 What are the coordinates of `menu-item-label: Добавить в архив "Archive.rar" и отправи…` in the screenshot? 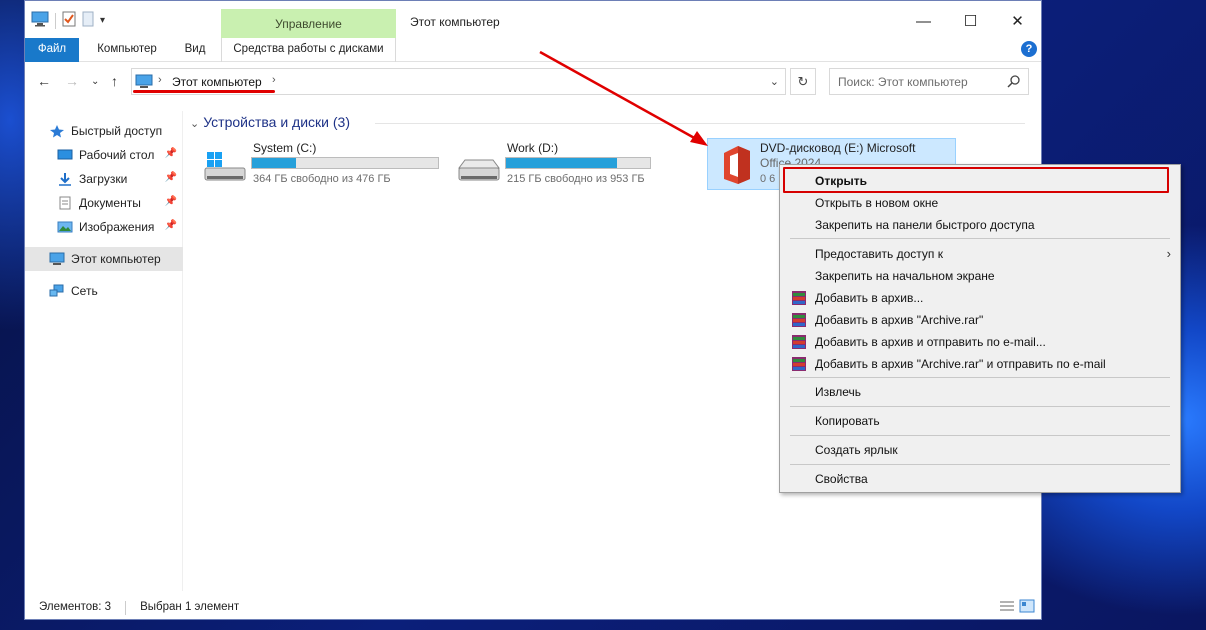 It's located at (960, 364).